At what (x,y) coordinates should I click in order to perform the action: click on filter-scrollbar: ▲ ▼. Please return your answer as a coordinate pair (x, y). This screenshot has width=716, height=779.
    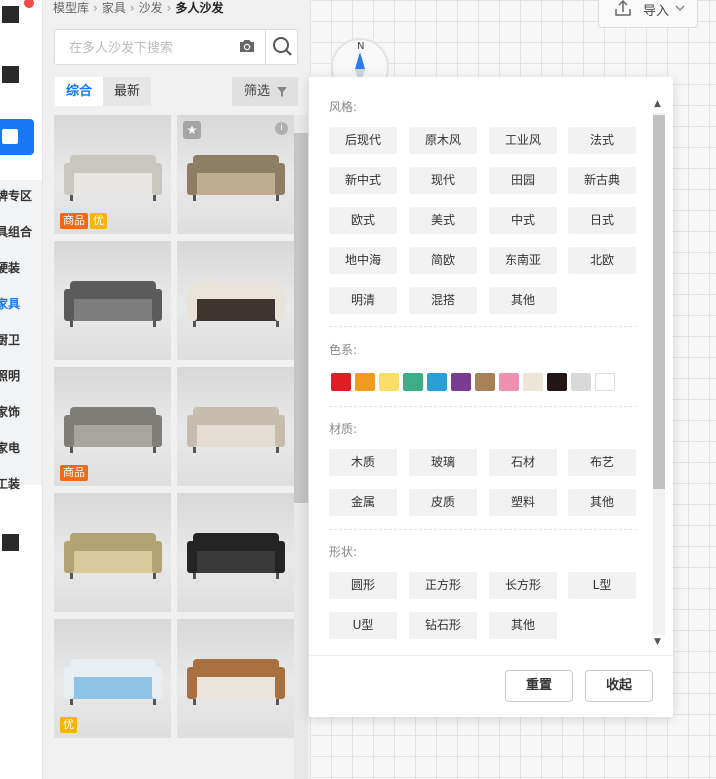
    Looking at the image, I should click on (659, 374).